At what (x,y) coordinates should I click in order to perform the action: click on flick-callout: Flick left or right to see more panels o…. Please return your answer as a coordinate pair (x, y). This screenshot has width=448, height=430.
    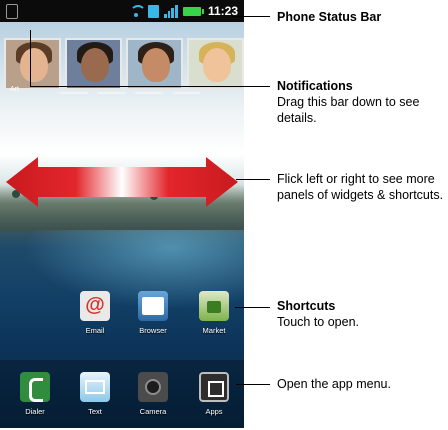
    Looking at the image, I should click on (362, 187).